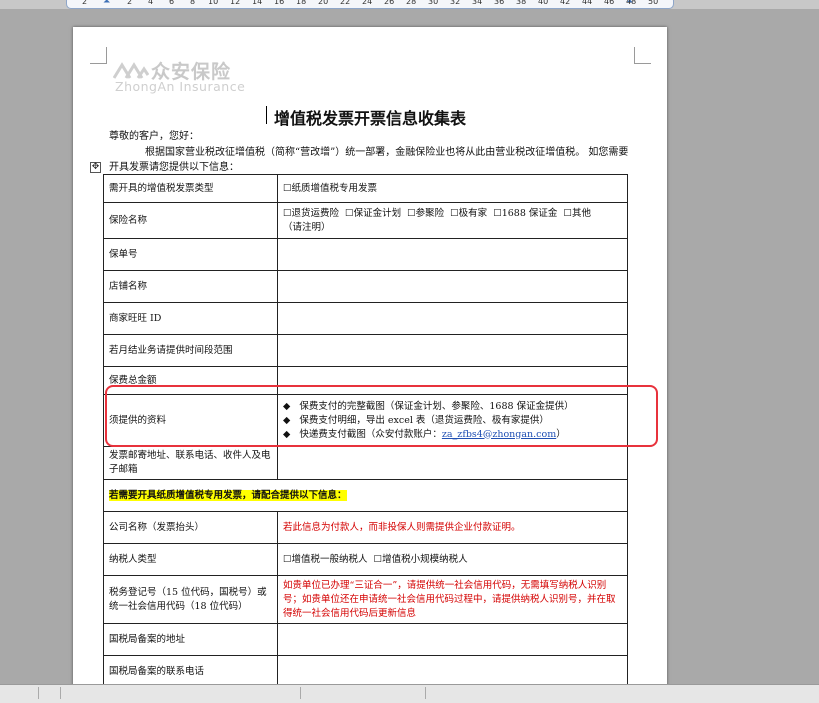 This screenshot has width=819, height=703. I want to click on invoice-type-cell: ☐纸质增值税专用发票, so click(452, 188).